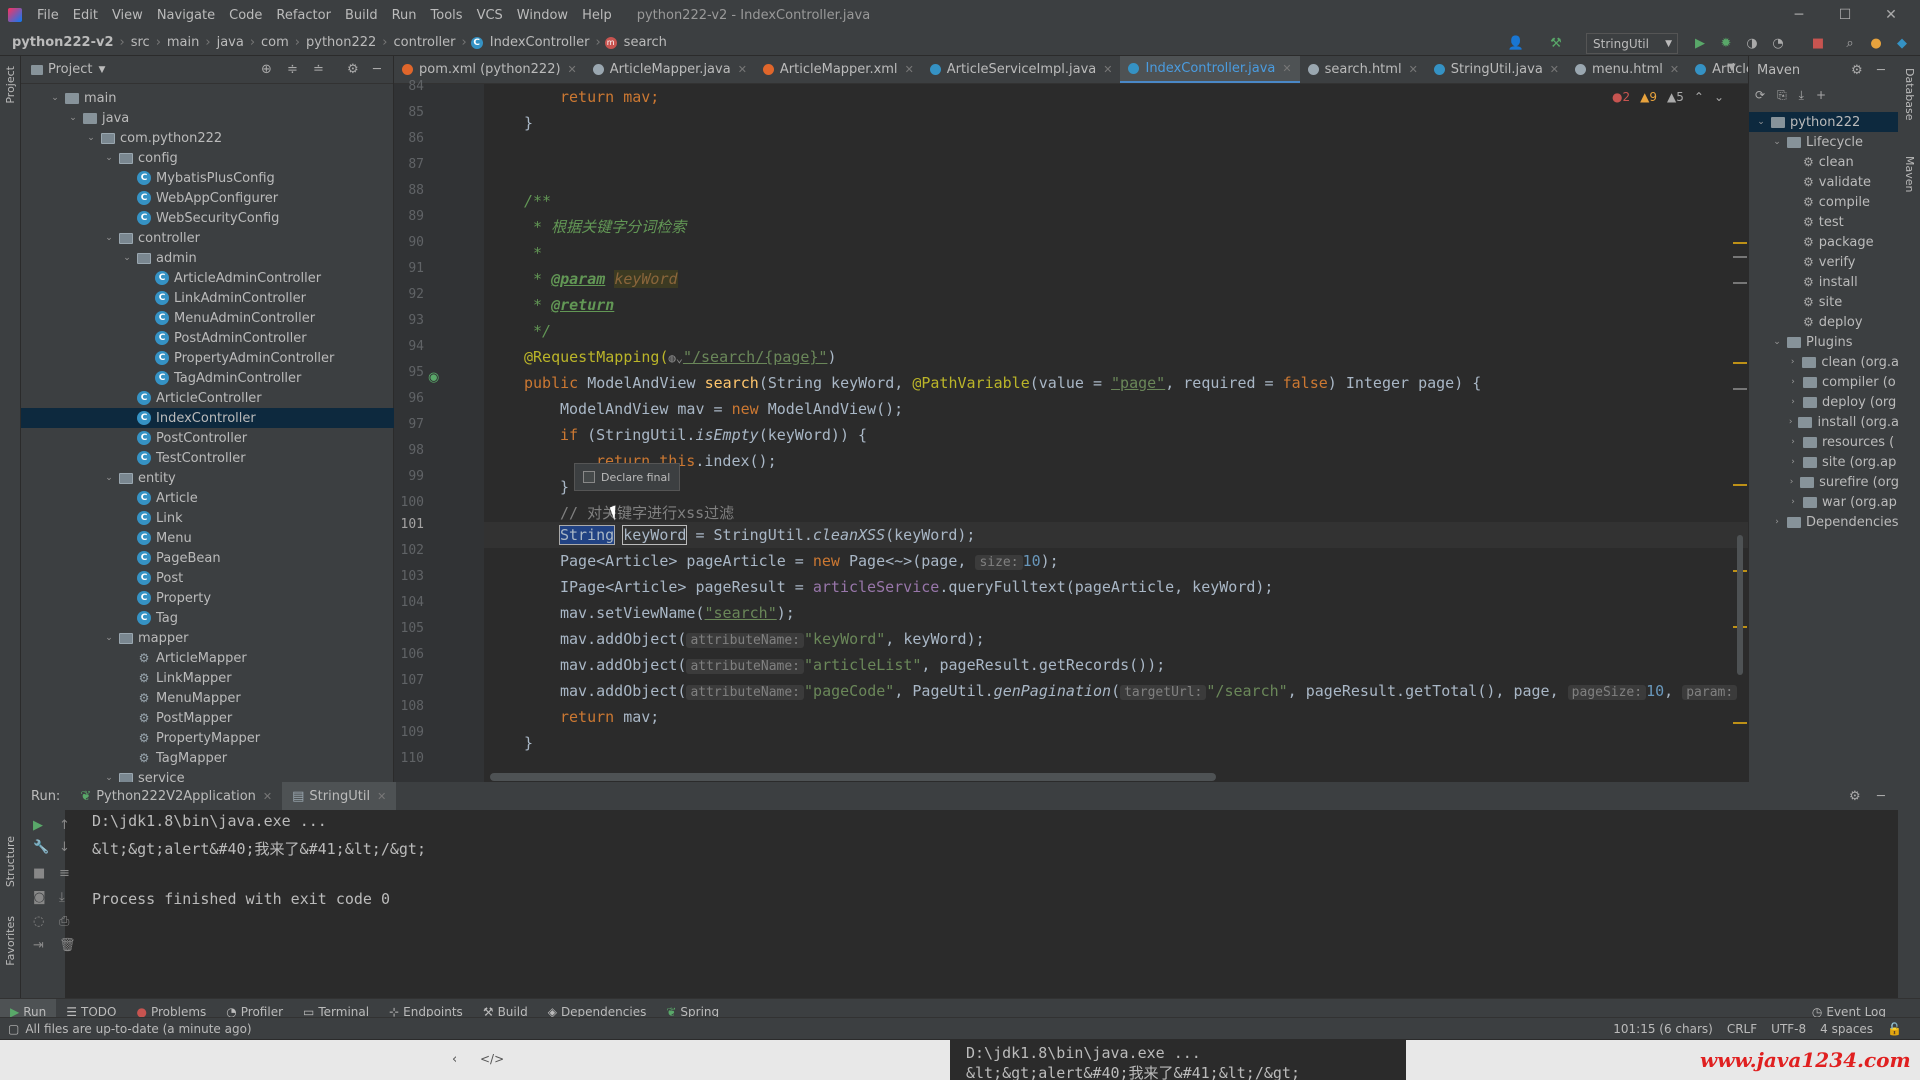  What do you see at coordinates (85, 15) in the screenshot?
I see `menu-edit: Edit` at bounding box center [85, 15].